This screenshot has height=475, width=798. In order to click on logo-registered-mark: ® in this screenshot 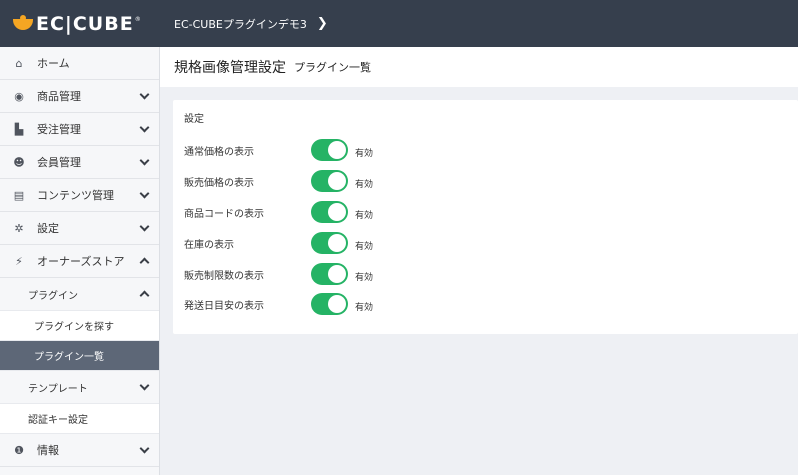, I will do `click(137, 19)`.